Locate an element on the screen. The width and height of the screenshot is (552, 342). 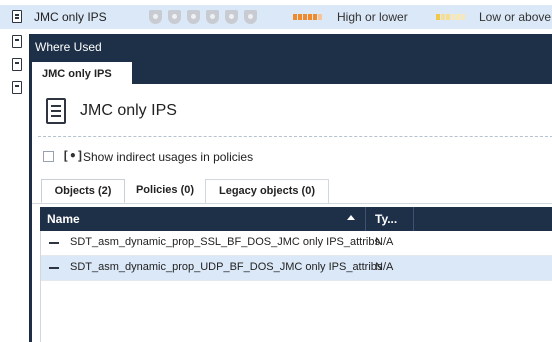
background-row-name: JMC only IPS is located at coordinates (70, 17).